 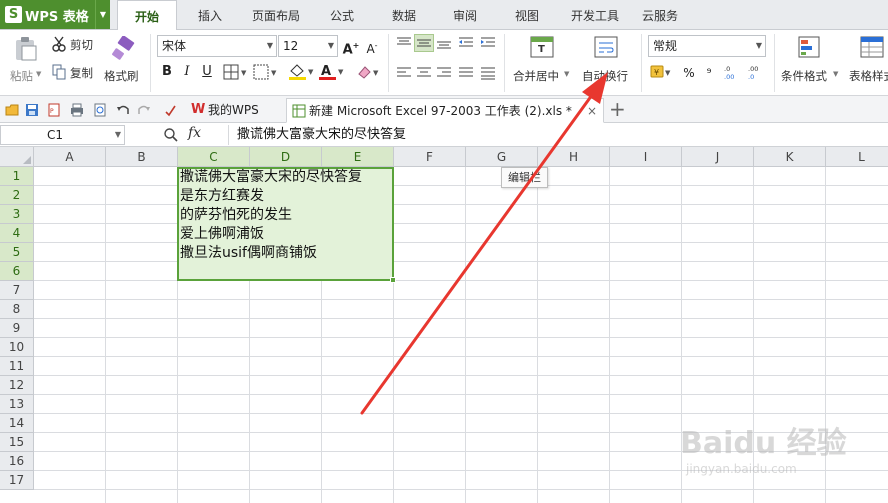 What do you see at coordinates (741, 469) in the screenshot?
I see `watermark-url: jingyan.baidu.com` at bounding box center [741, 469].